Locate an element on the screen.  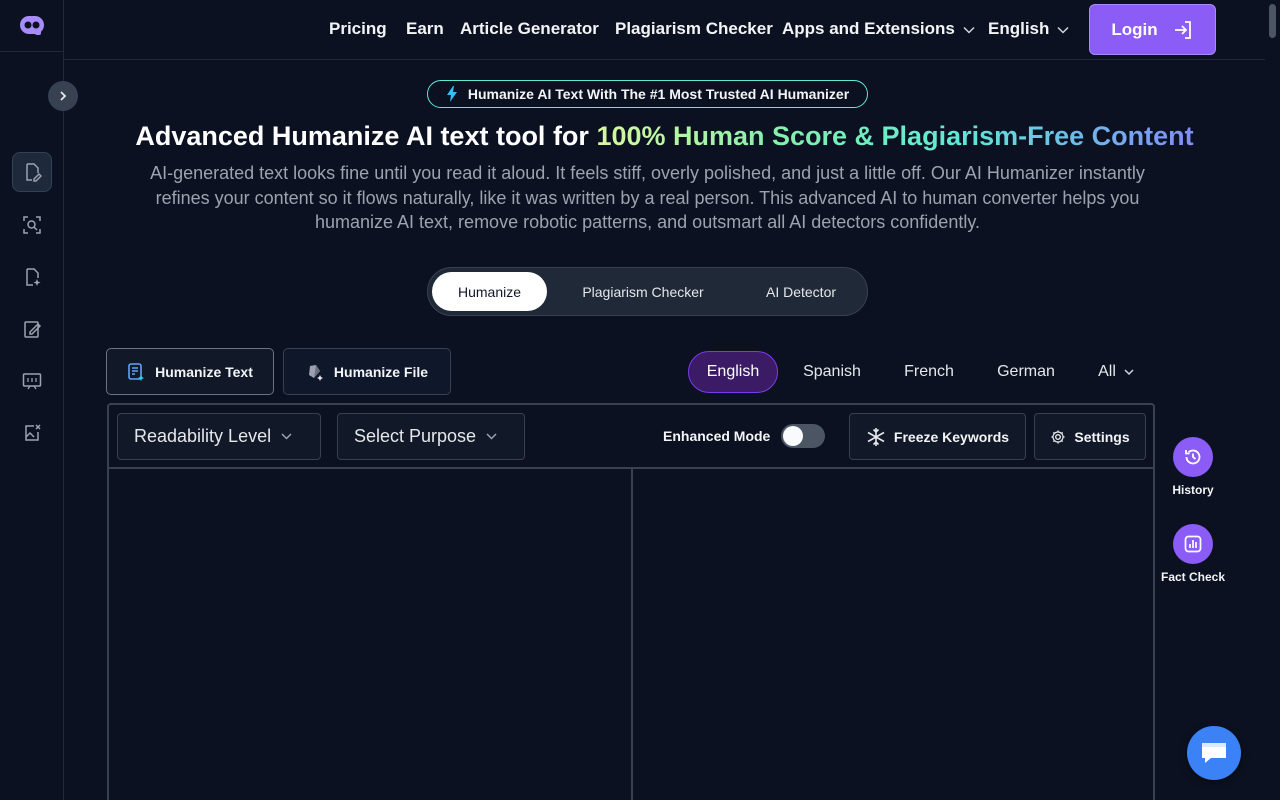
tab-ai-detector: AI Detector is located at coordinates (801, 291).